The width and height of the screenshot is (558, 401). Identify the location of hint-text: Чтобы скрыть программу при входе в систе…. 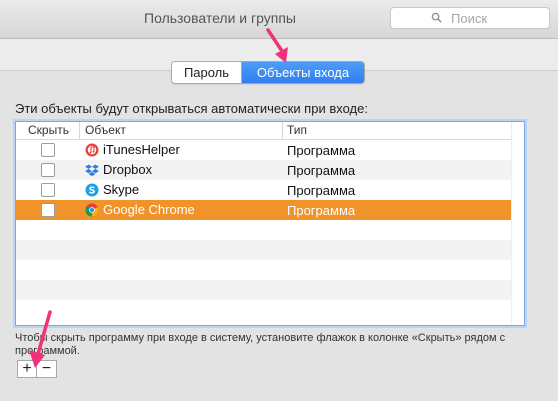
(260, 344).